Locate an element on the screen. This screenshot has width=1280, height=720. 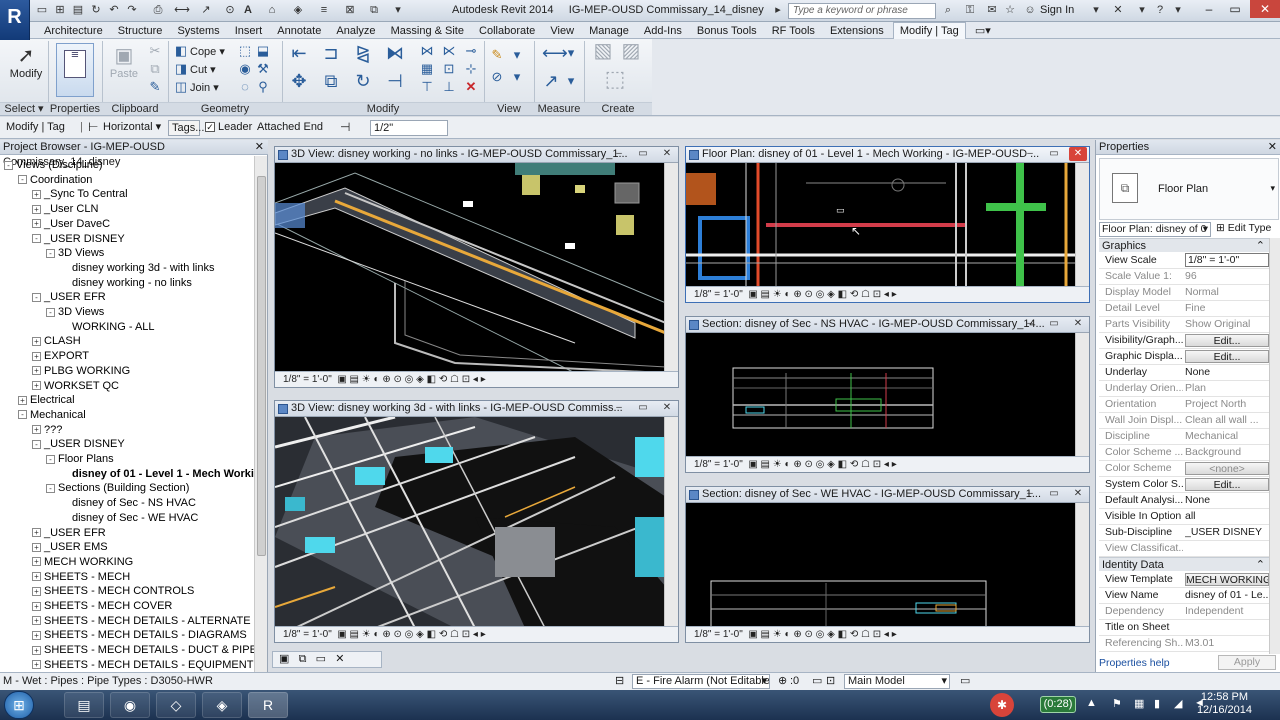
mirror-draw-icon: ⧑ is located at coordinates (395, 53).